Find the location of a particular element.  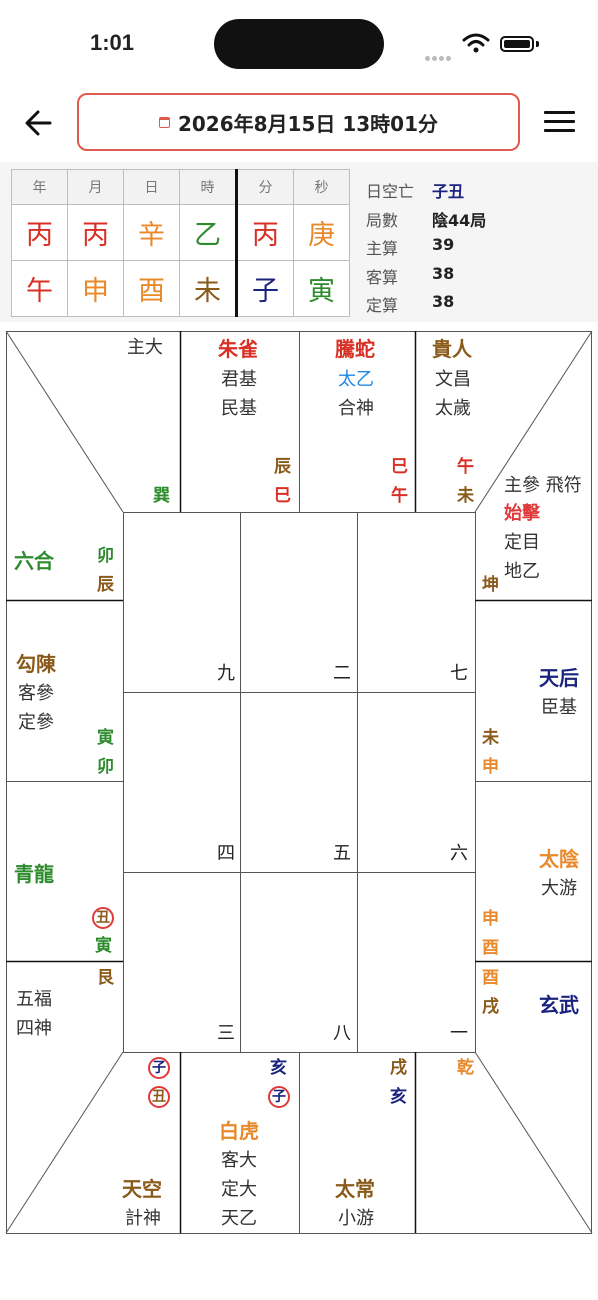

p4-star: 太歲 is located at coordinates (453, 408).